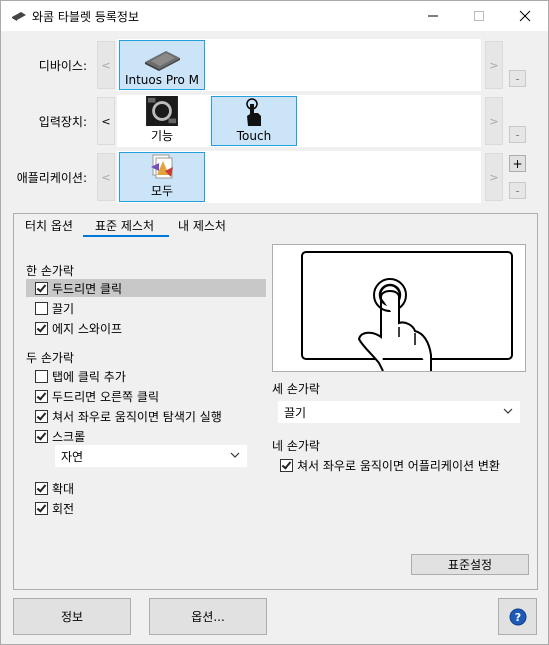 The image size is (549, 645). What do you see at coordinates (41, 288) in the screenshot?
I see `tap-to-click-checkbox` at bounding box center [41, 288].